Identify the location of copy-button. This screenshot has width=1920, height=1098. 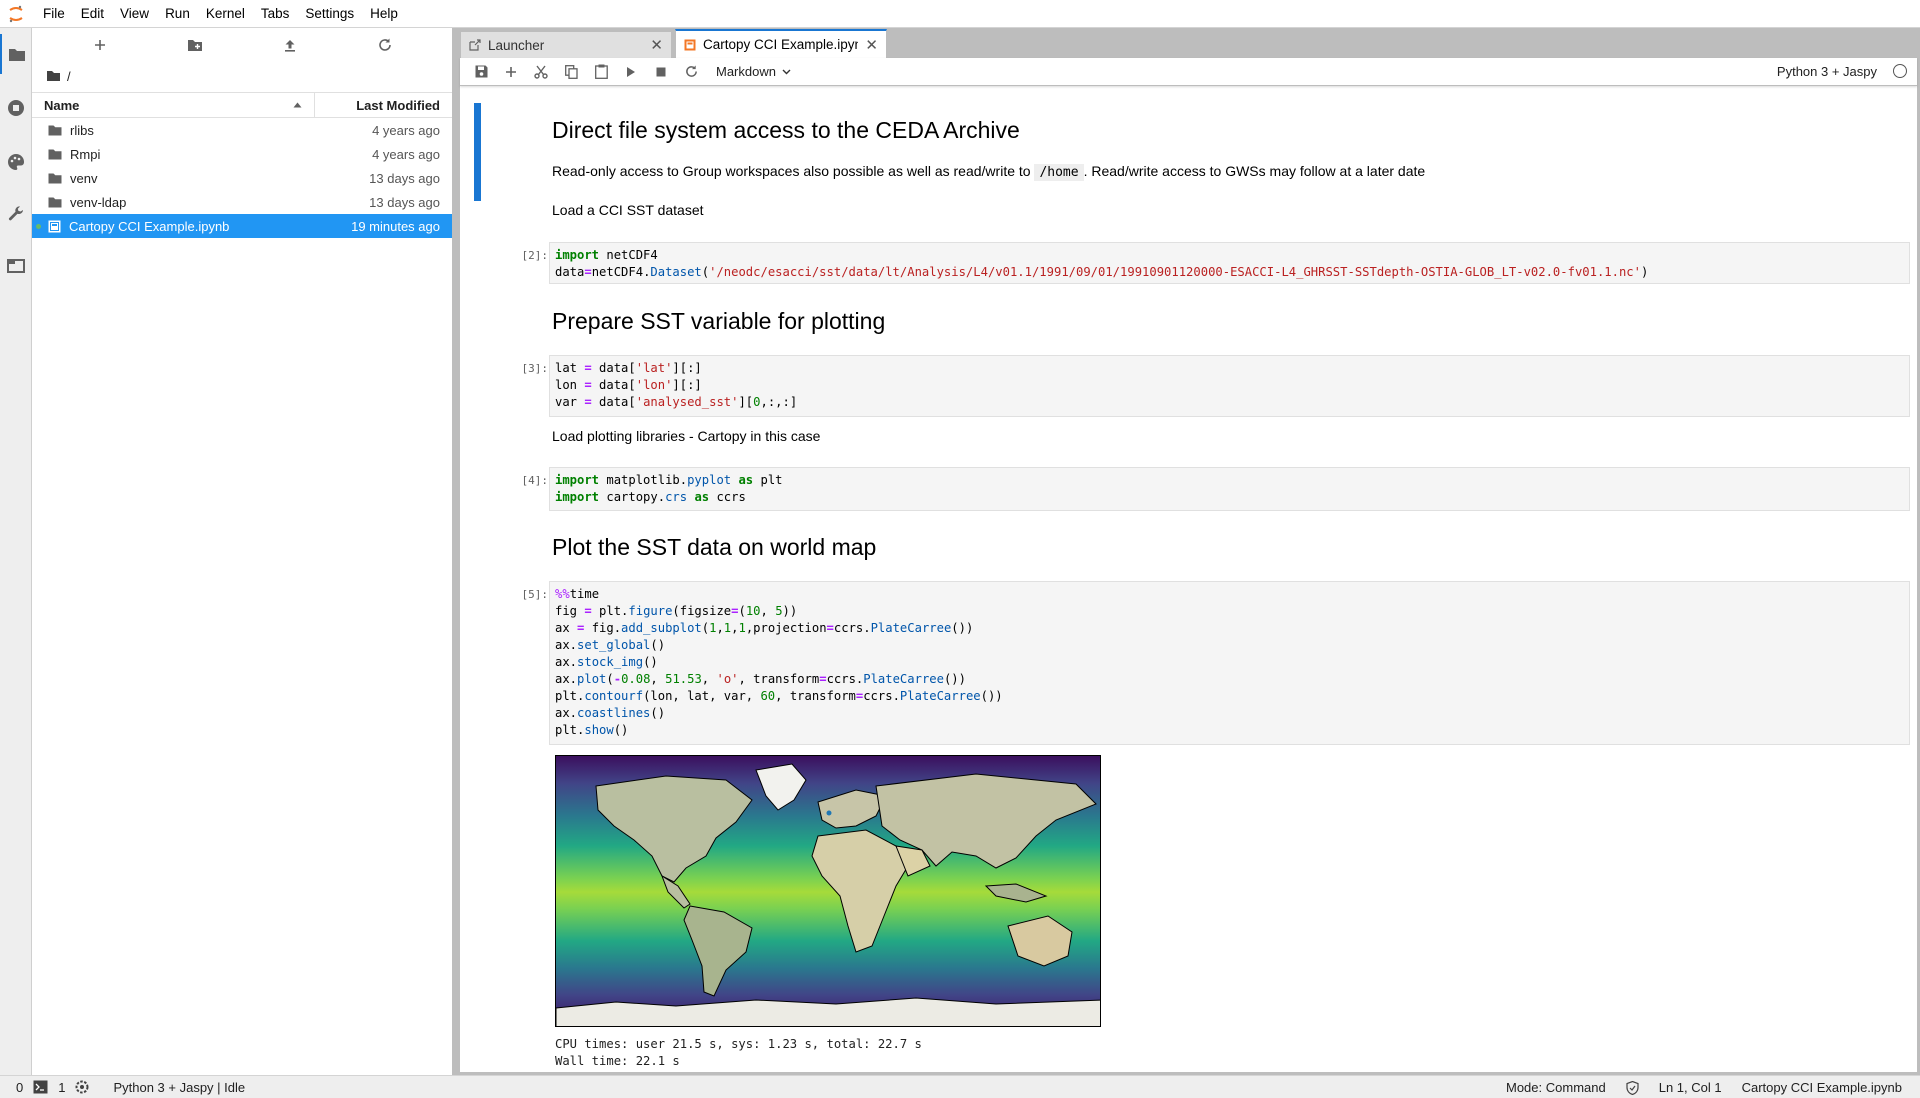
(571, 72).